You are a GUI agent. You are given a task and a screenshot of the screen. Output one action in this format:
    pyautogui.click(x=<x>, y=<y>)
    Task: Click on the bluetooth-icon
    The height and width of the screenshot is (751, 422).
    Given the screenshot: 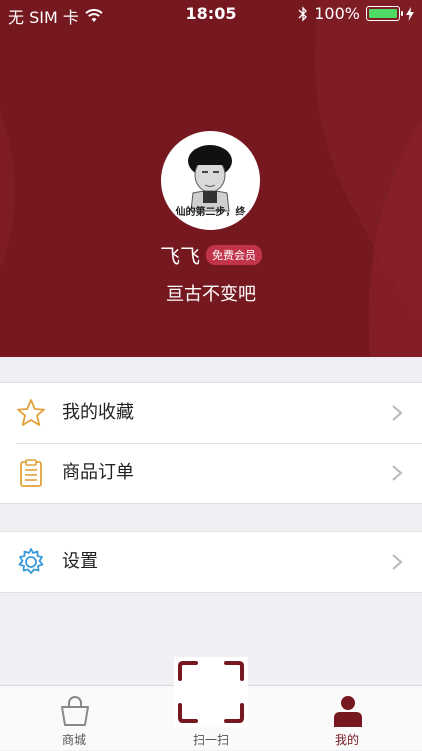 What is the action you would take?
    pyautogui.click(x=303, y=13)
    